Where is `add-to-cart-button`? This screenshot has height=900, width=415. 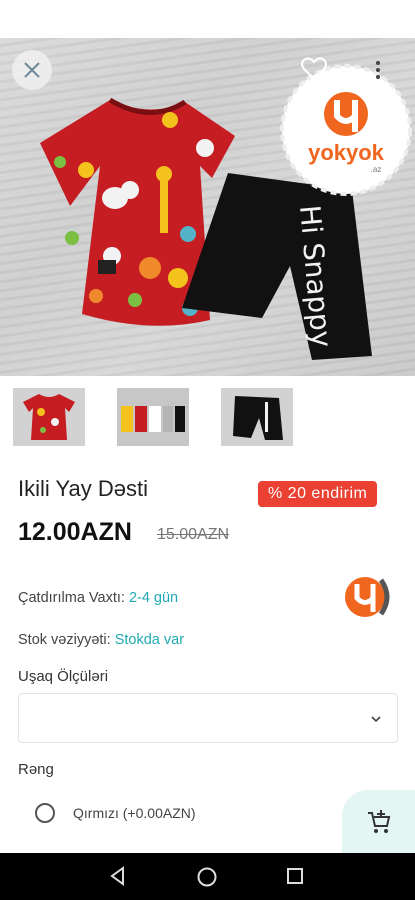 add-to-cart-button is located at coordinates (378, 821).